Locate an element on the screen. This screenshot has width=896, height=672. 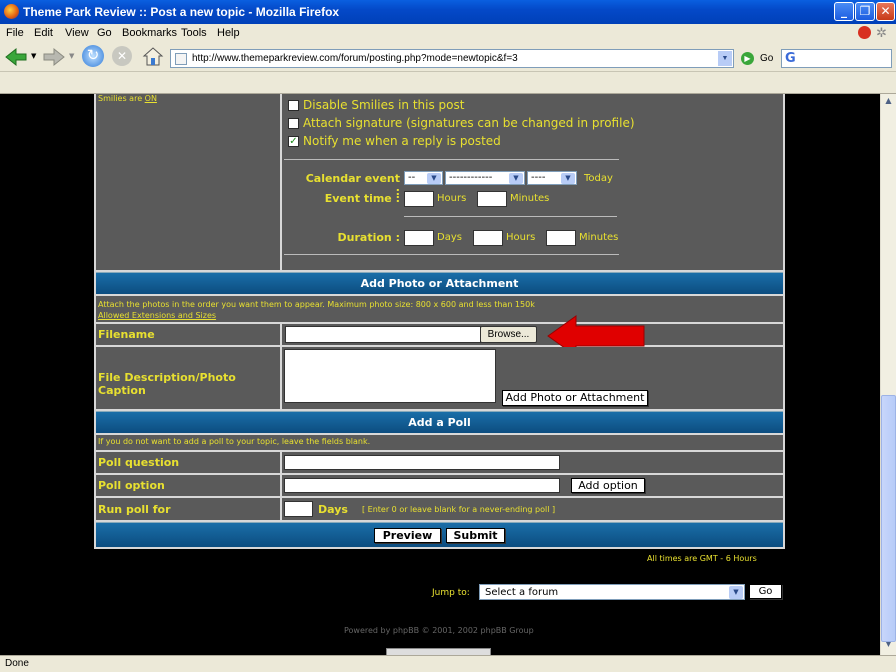
description-label-cell: File Description/Photo Caption is located at coordinates (188, 378).